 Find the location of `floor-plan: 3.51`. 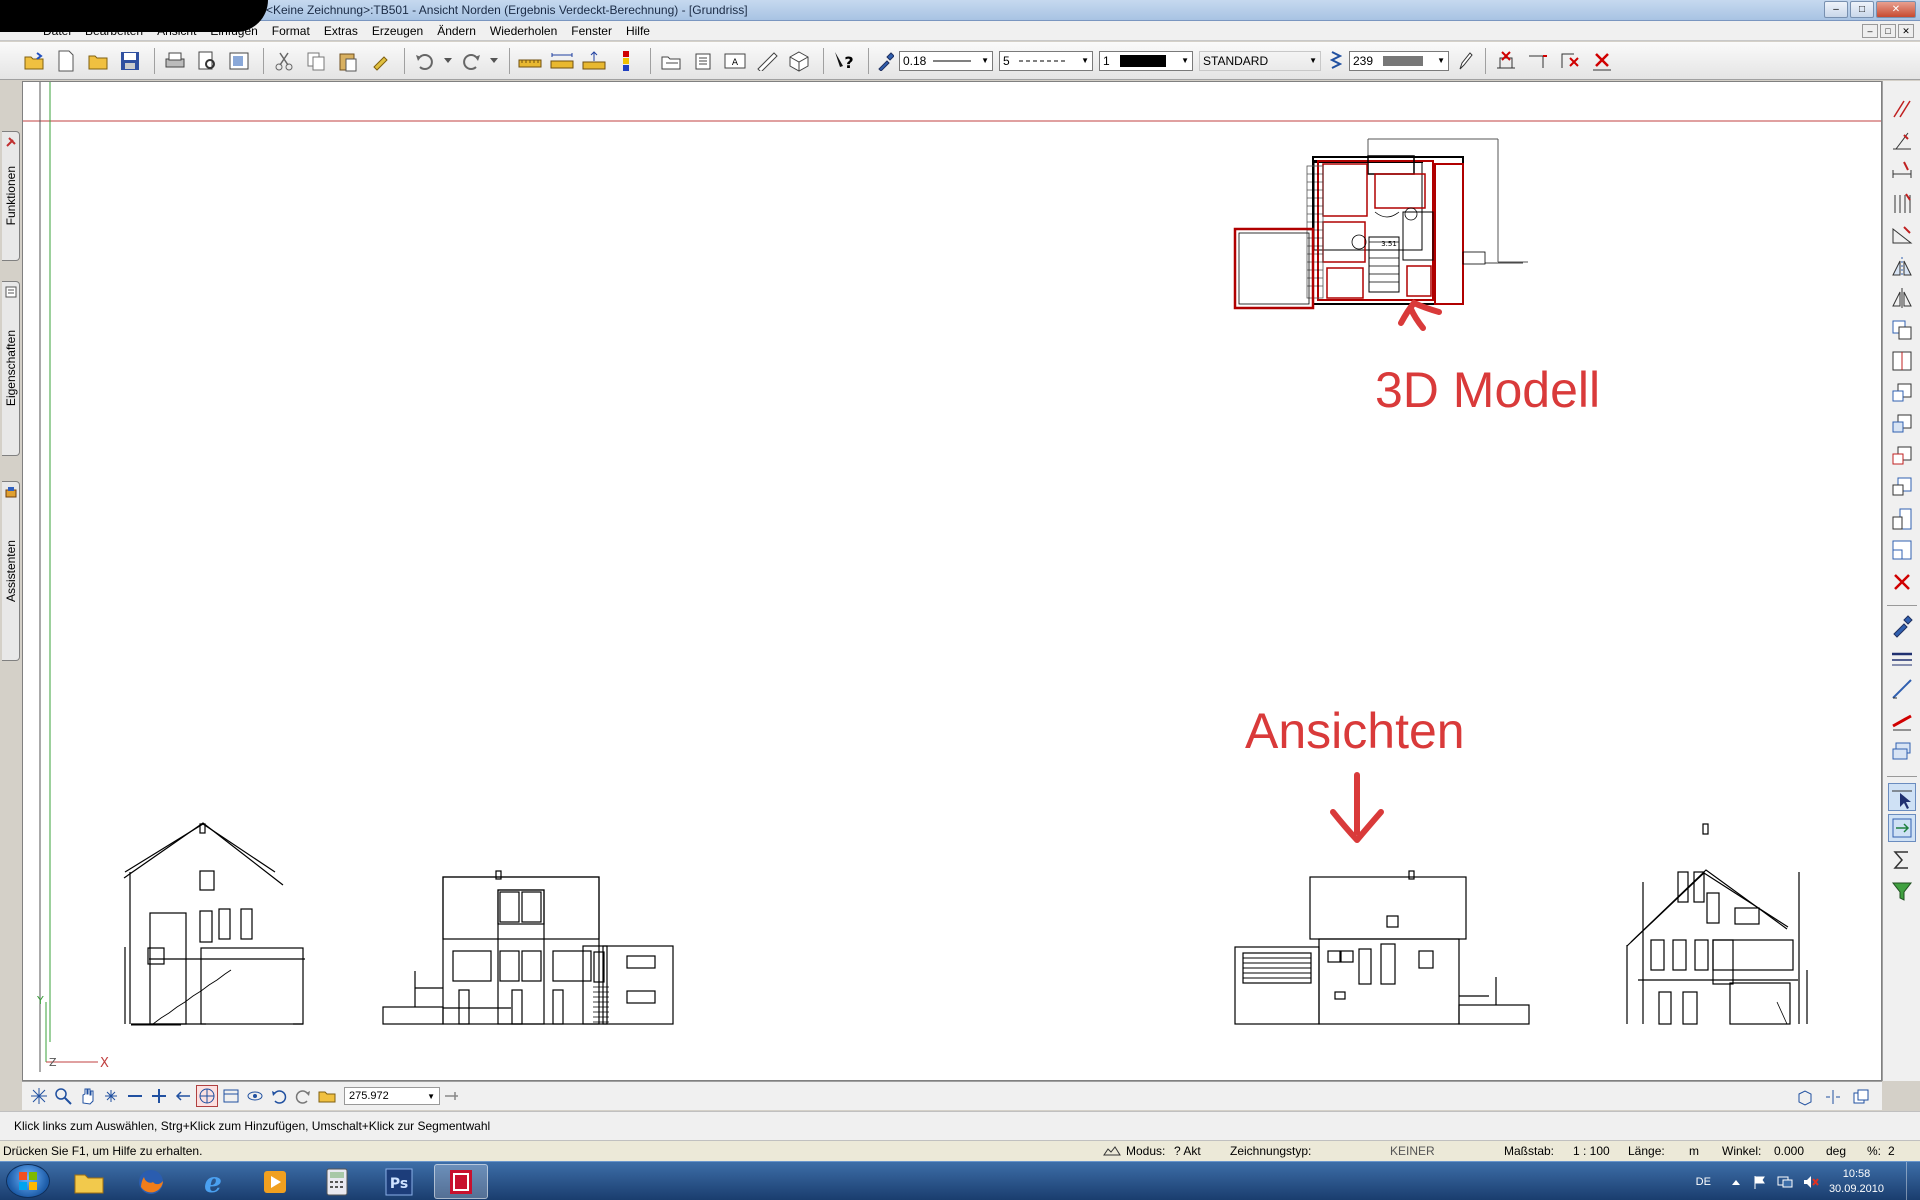

floor-plan: 3.51 is located at coordinates (1380, 224).